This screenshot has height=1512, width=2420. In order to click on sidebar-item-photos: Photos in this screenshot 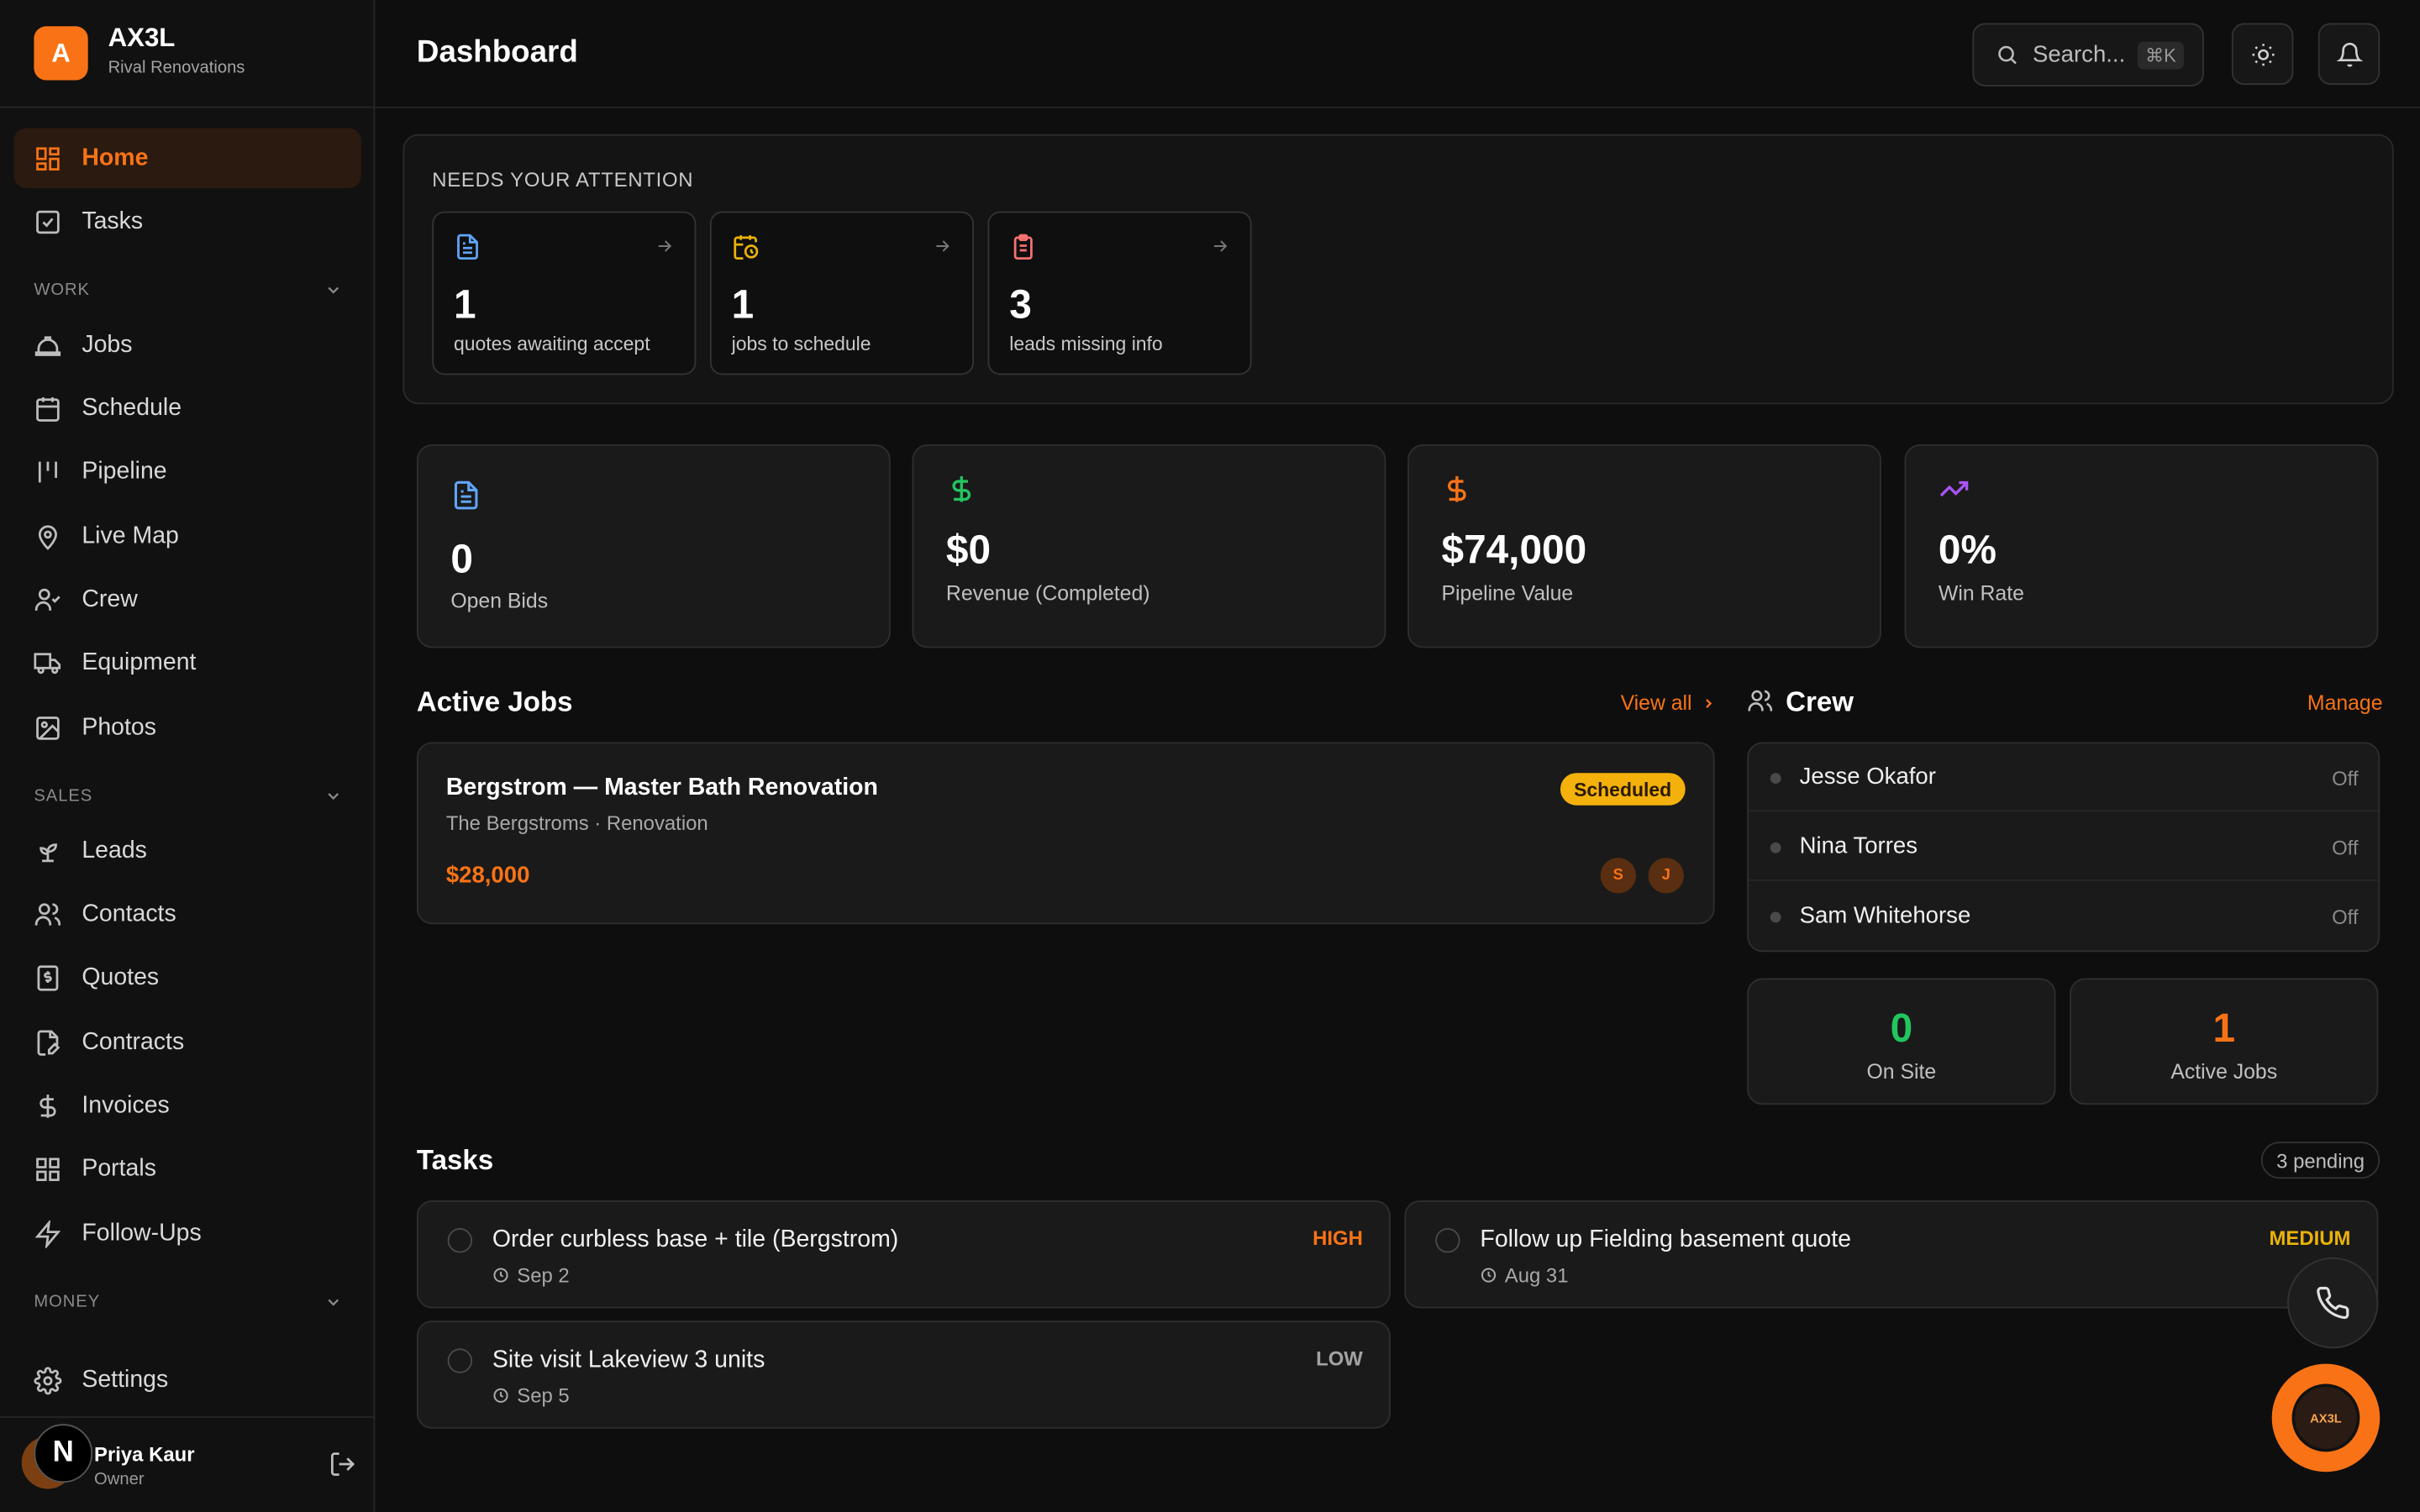, I will do `click(187, 727)`.